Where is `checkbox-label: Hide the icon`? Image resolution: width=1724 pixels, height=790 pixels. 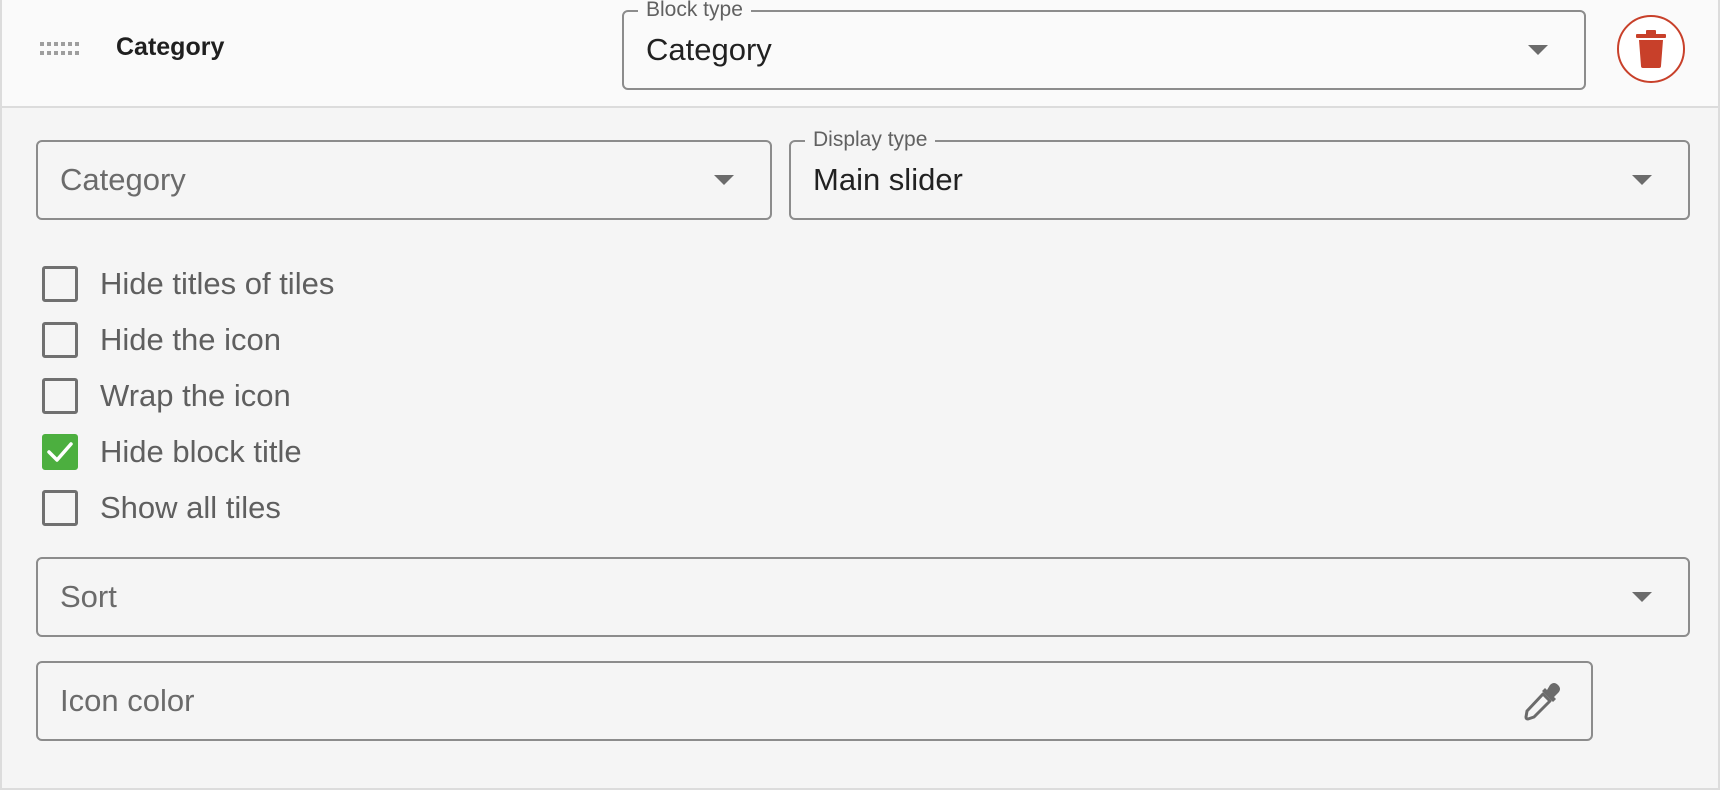
checkbox-label: Hide the icon is located at coordinates (190, 339).